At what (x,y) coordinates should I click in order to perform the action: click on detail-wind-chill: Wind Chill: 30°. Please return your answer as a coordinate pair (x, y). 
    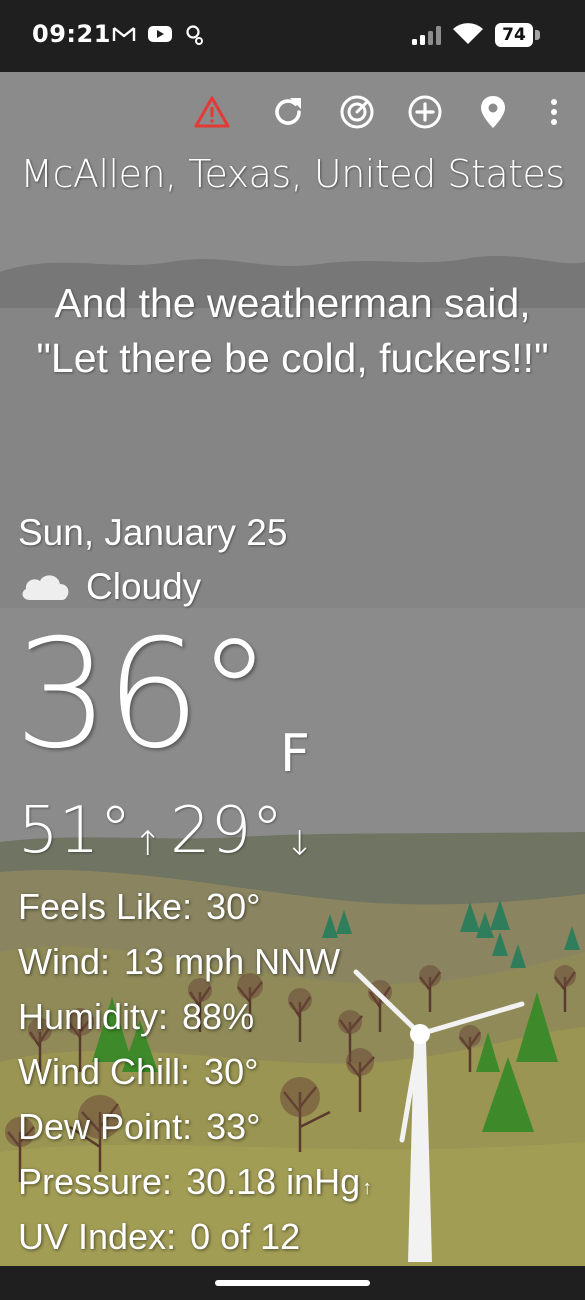
    Looking at the image, I should click on (195, 1076).